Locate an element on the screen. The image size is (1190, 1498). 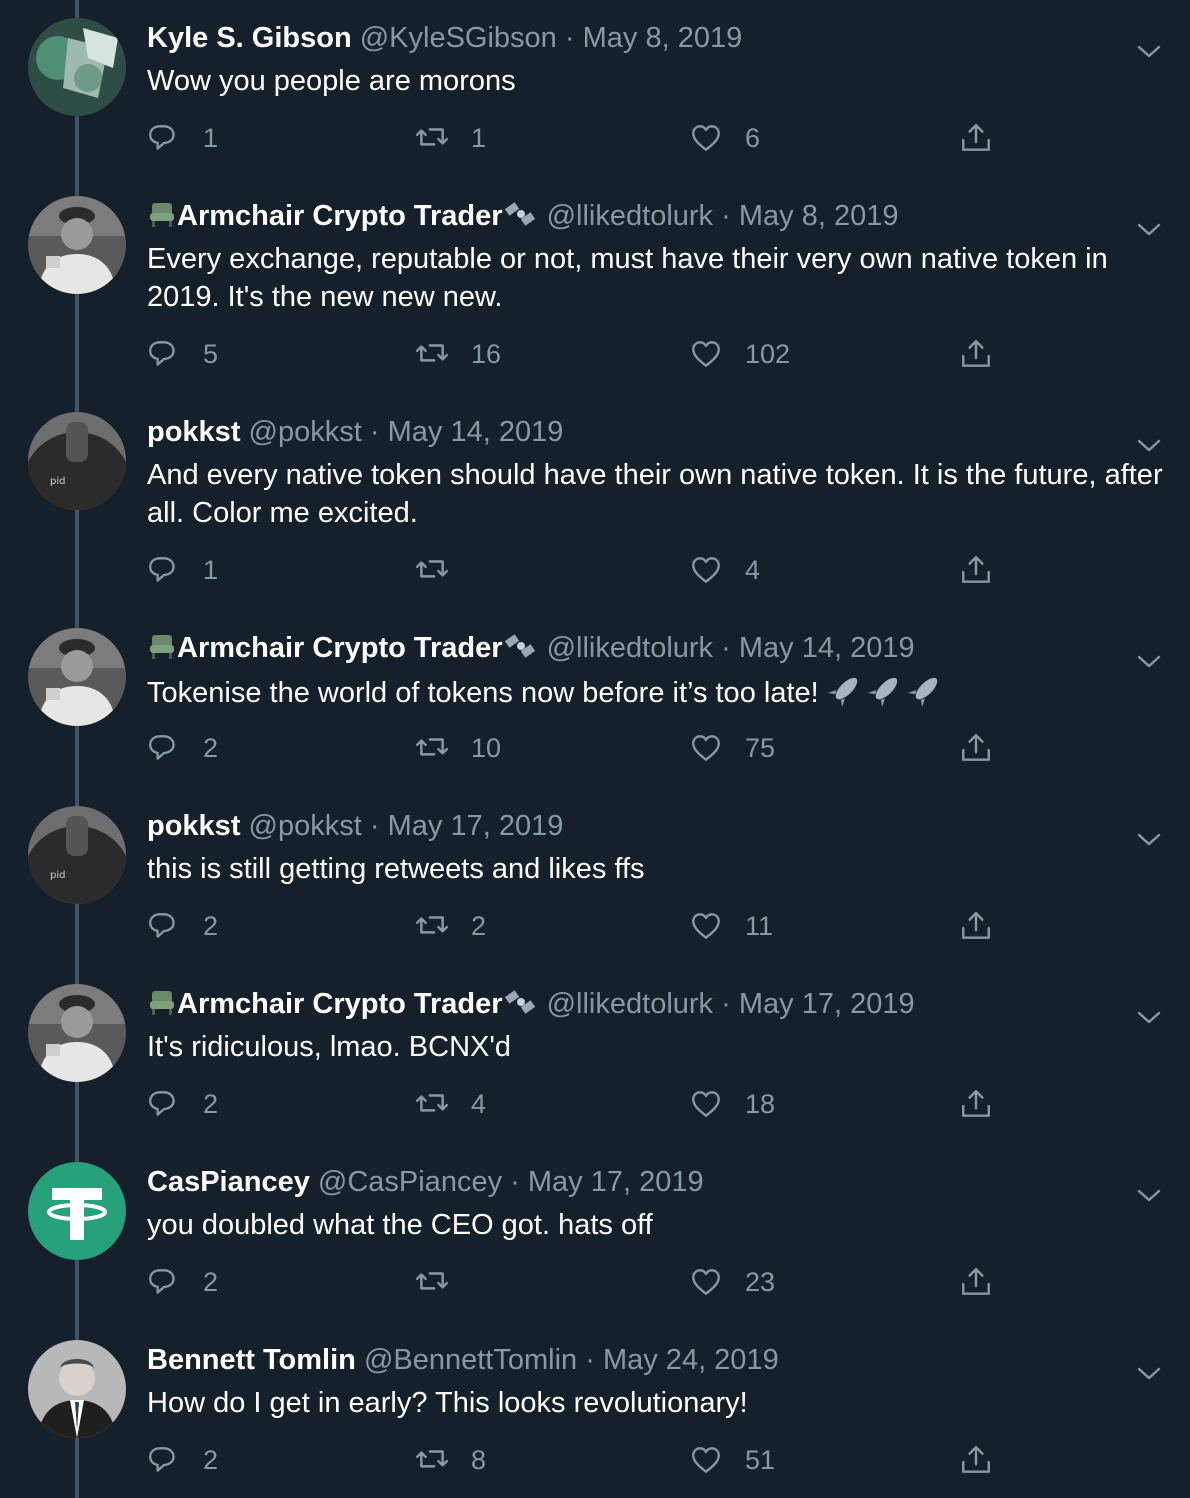
tweet-text: Wow you people are morons is located at coordinates (331, 81).